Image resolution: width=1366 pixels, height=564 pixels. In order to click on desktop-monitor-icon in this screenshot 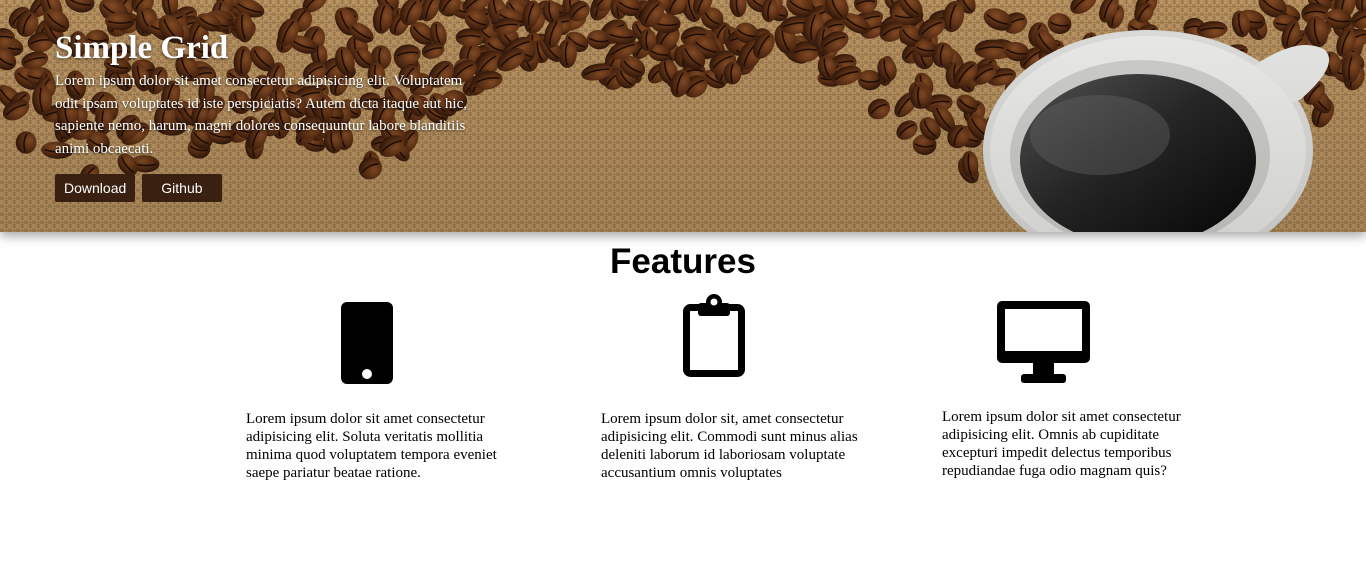, I will do `click(1043, 342)`.